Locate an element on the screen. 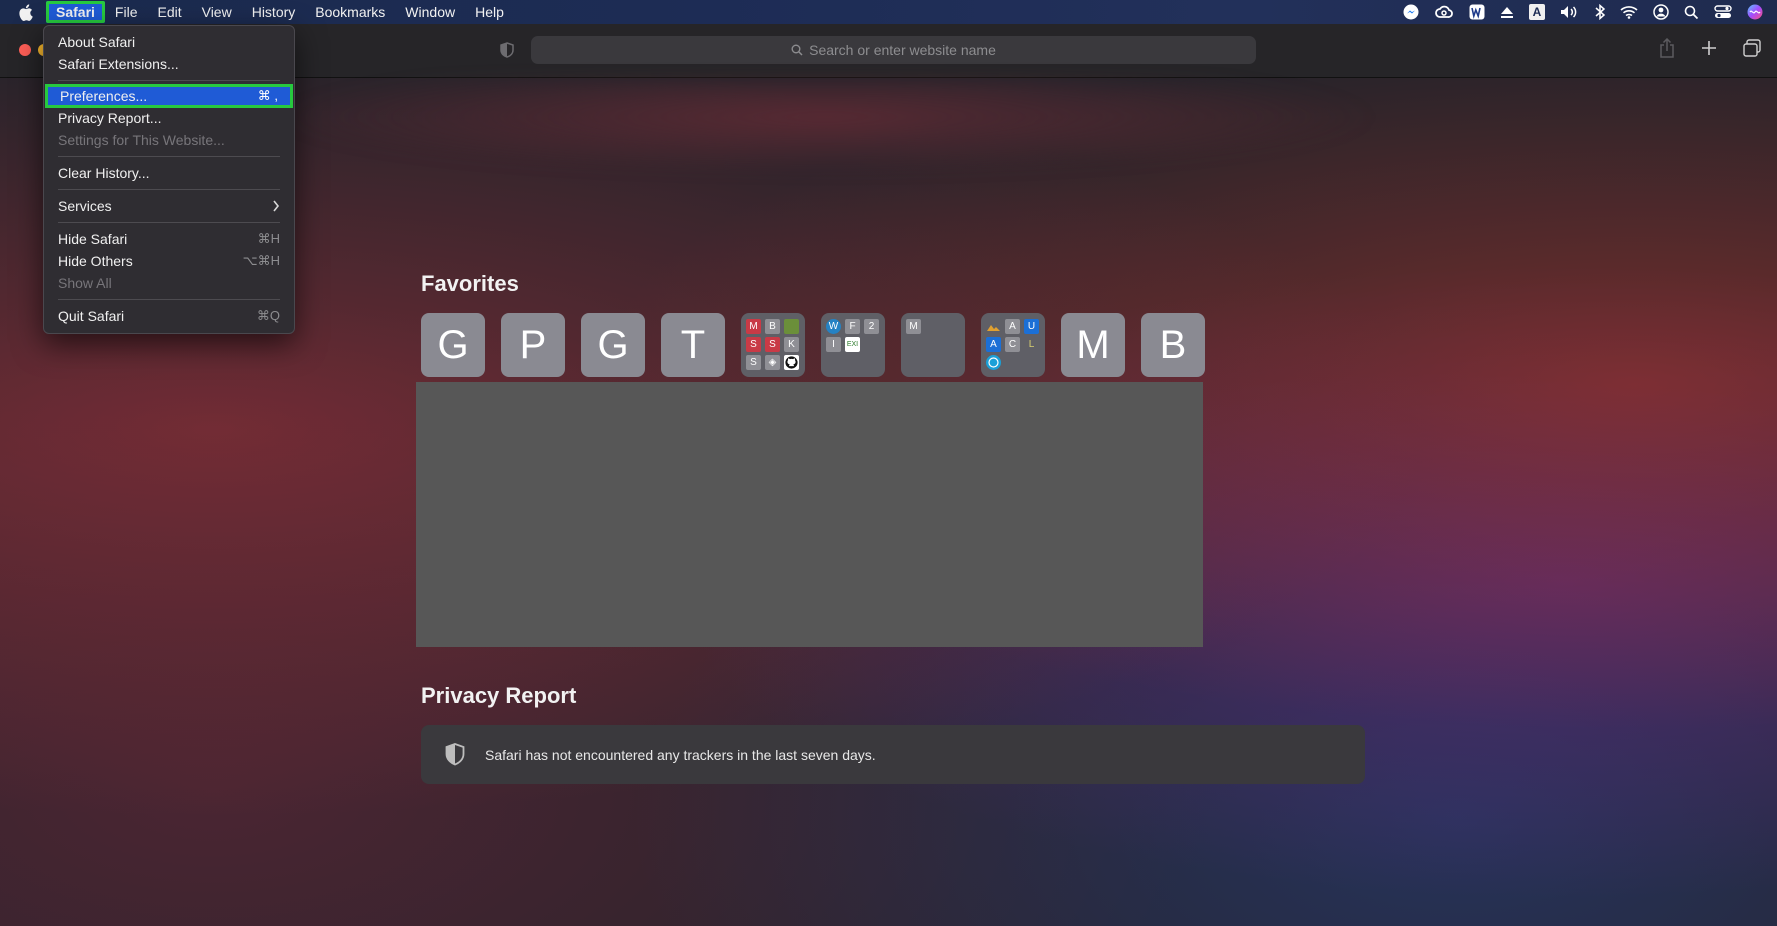 The image size is (1777, 926). favorite-folder: M B S S K S ◈ is located at coordinates (773, 345).